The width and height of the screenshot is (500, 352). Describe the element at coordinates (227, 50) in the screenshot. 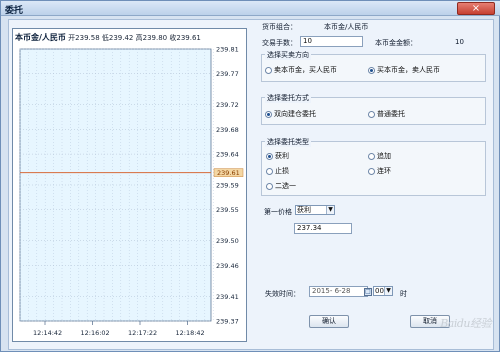

I see `y-axis-tick-label: 239.81` at that location.